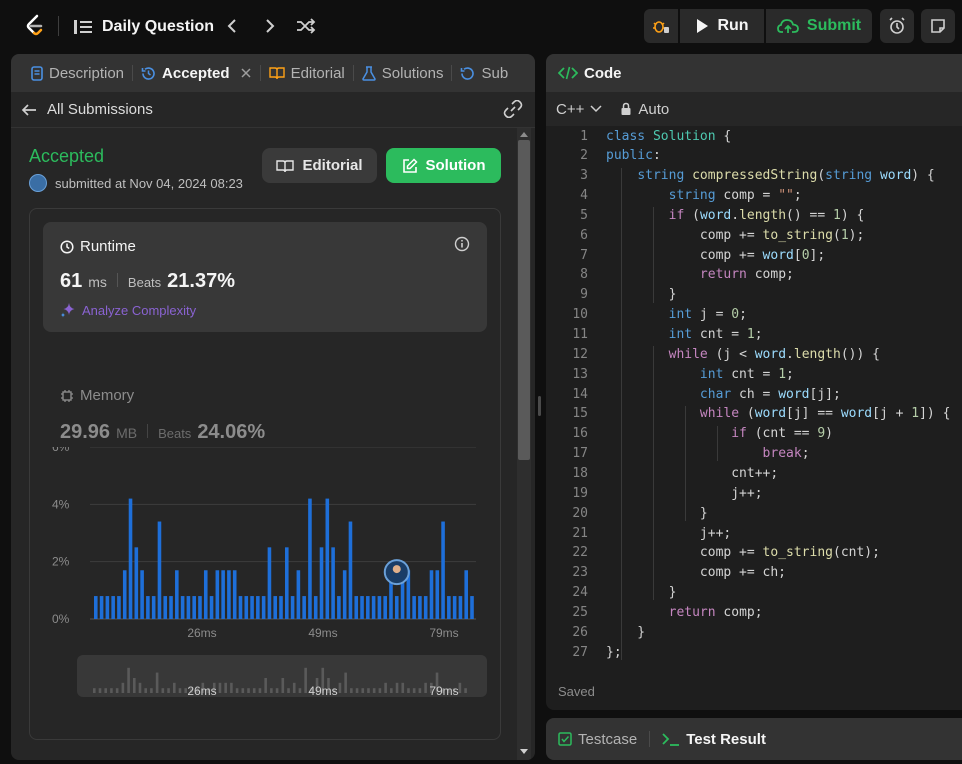 The height and width of the screenshot is (764, 962). Describe the element at coordinates (661, 26) in the screenshot. I see `debug-button` at that location.